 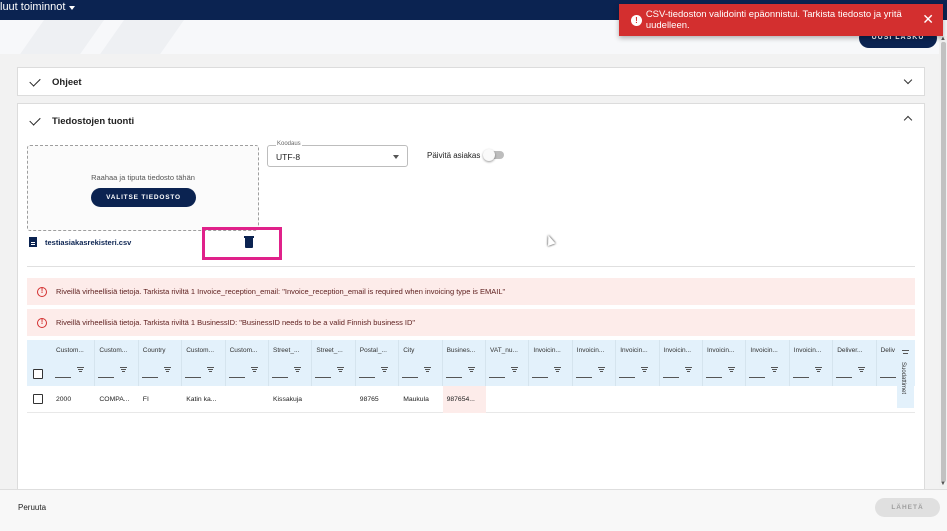 I want to click on send-button: LÄHETÄ, so click(x=907, y=507).